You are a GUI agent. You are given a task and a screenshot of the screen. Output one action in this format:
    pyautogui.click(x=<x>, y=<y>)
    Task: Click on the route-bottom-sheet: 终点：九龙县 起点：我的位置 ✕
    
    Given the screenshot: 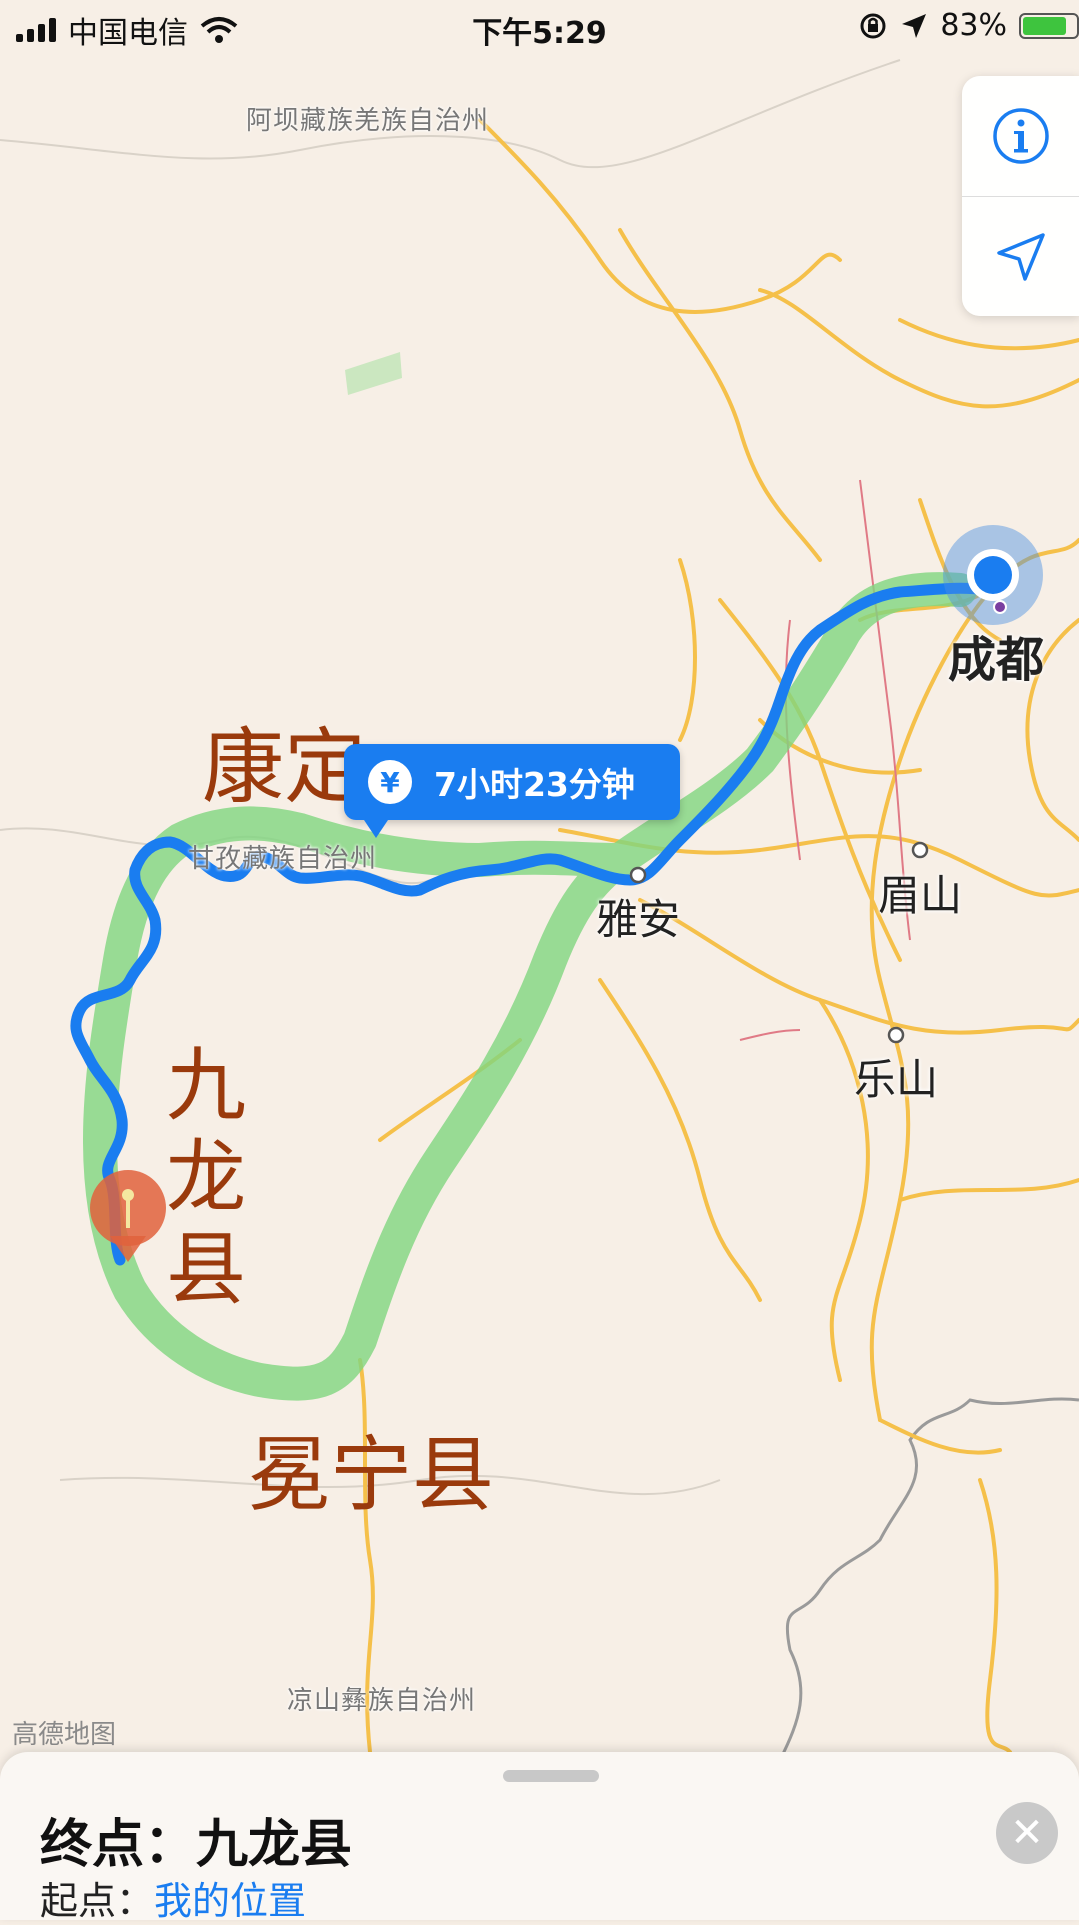 What is the action you would take?
    pyautogui.click(x=539, y=1837)
    